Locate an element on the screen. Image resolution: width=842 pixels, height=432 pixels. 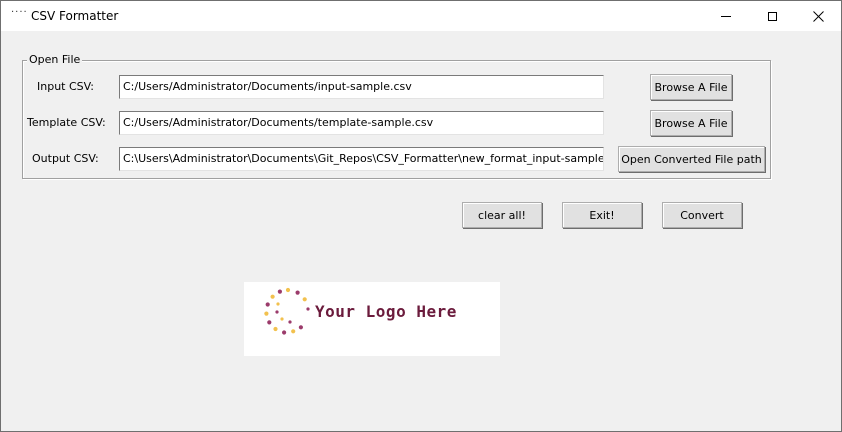
open-file-legend: Open File is located at coordinates (55, 60).